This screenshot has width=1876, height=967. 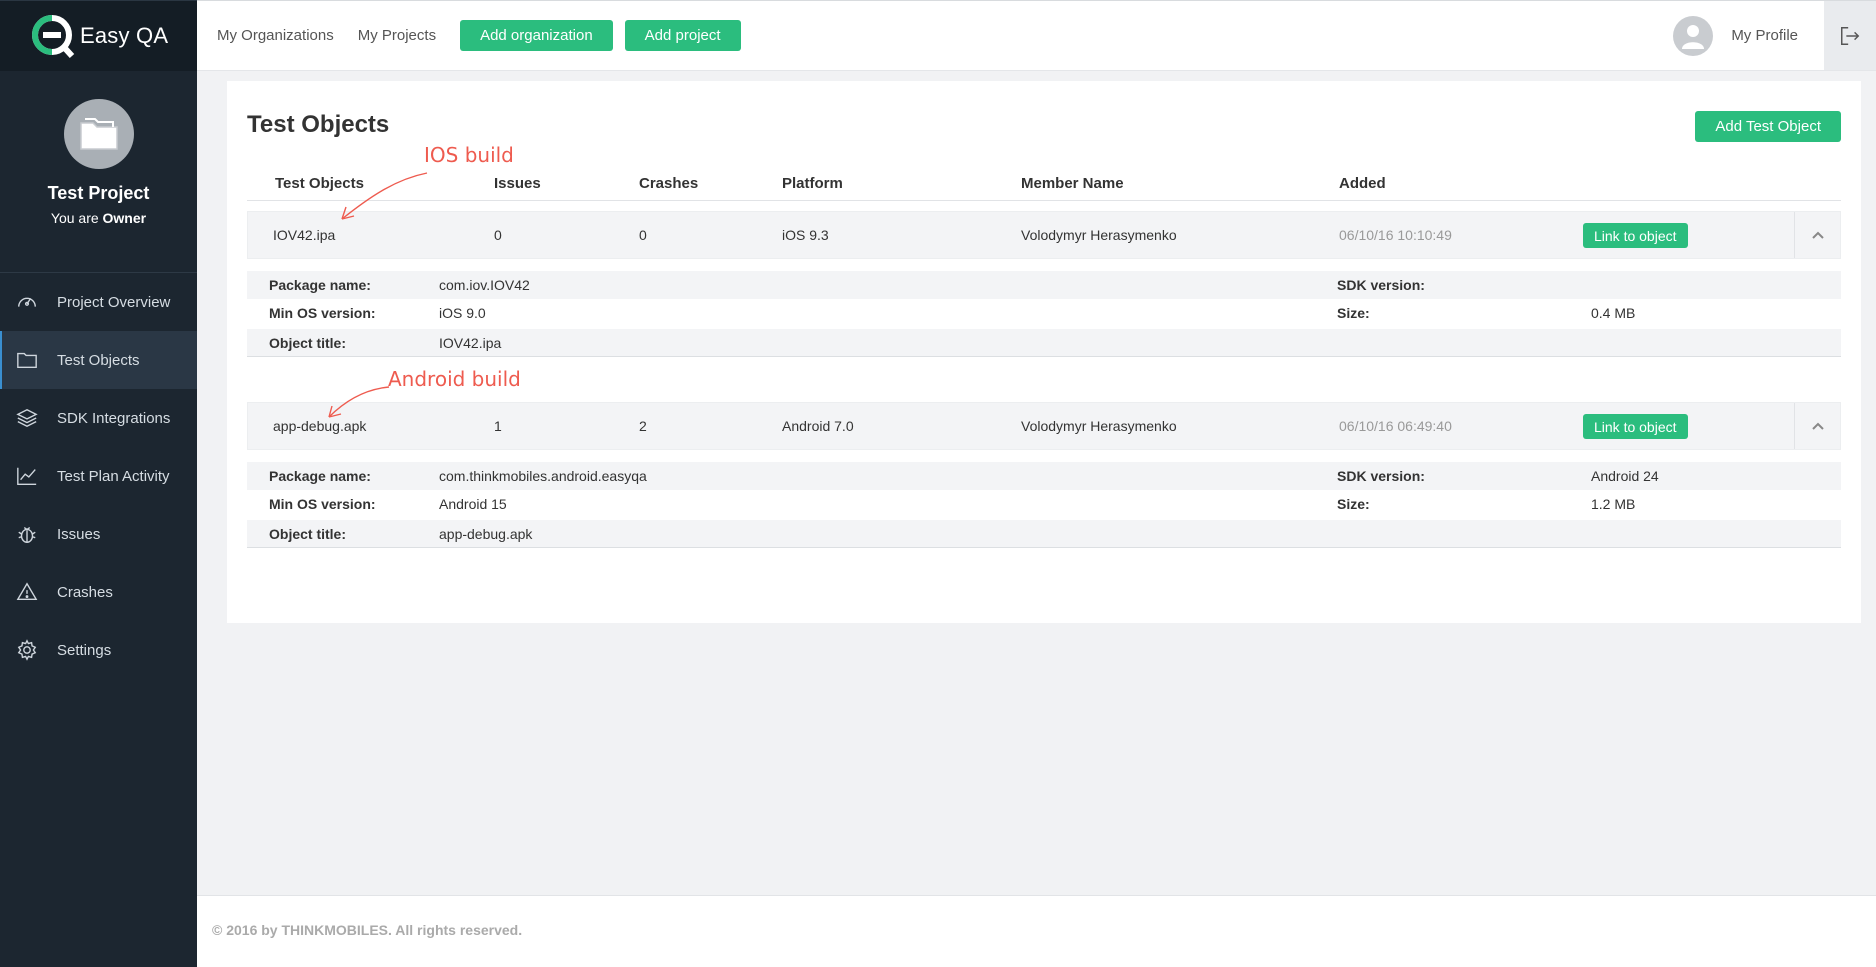 What do you see at coordinates (55, 36) in the screenshot?
I see `easyqa-logo-icon` at bounding box center [55, 36].